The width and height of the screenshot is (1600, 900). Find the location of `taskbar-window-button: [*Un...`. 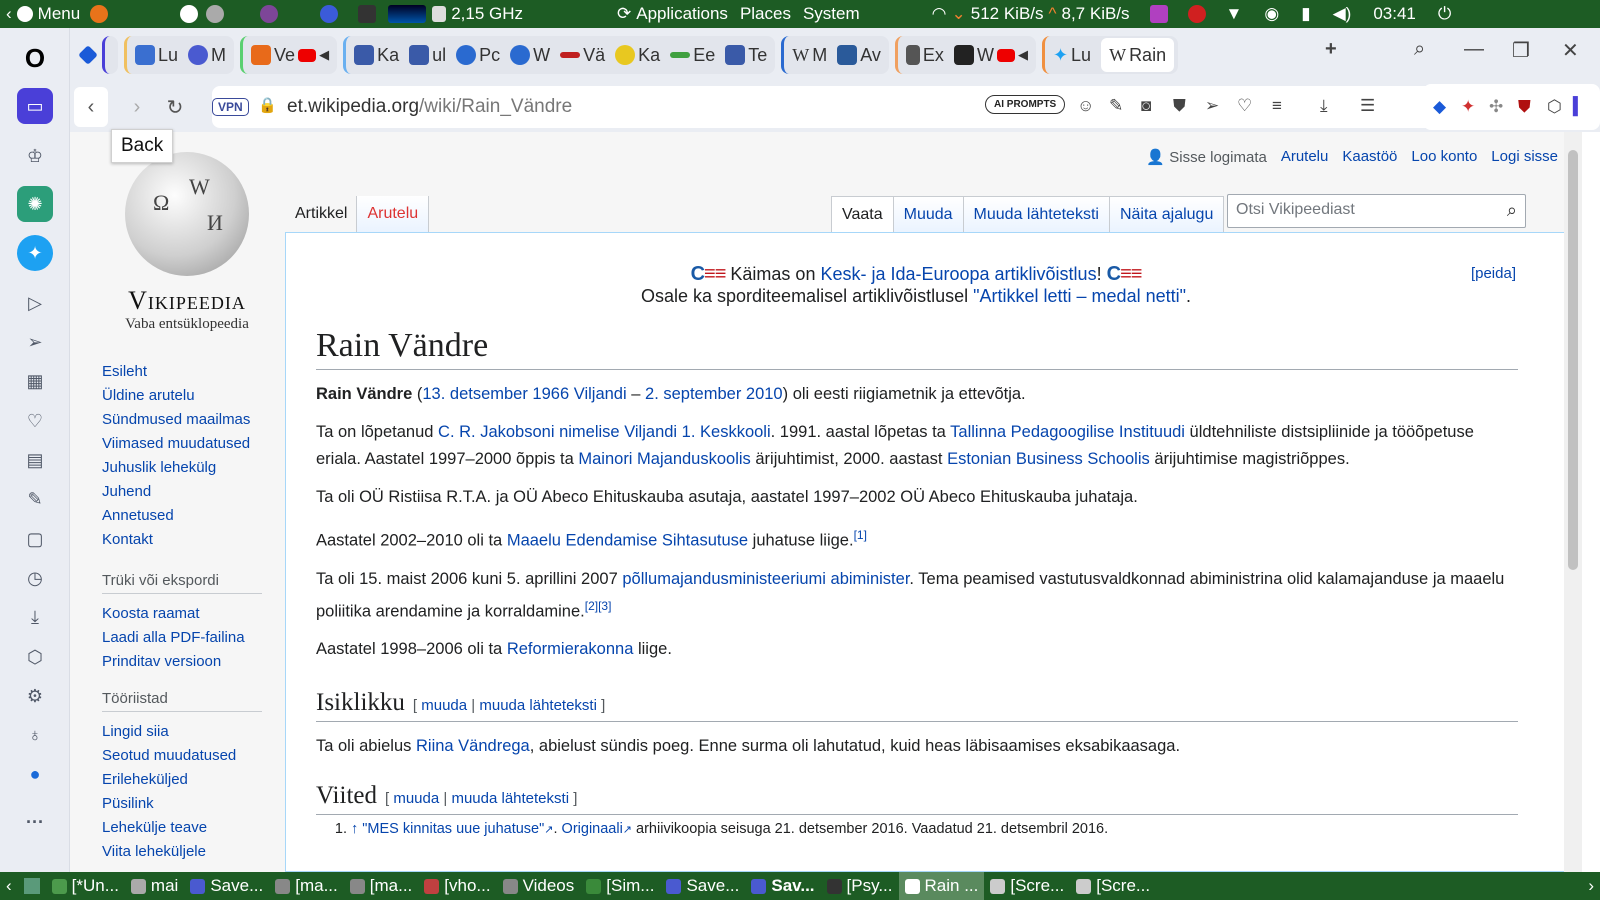

taskbar-window-button: [*Un... is located at coordinates (85, 886).